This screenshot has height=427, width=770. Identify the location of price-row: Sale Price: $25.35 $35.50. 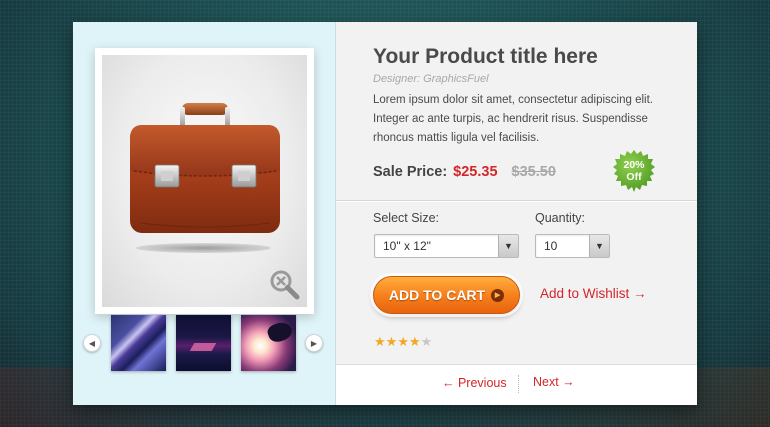
(464, 172).